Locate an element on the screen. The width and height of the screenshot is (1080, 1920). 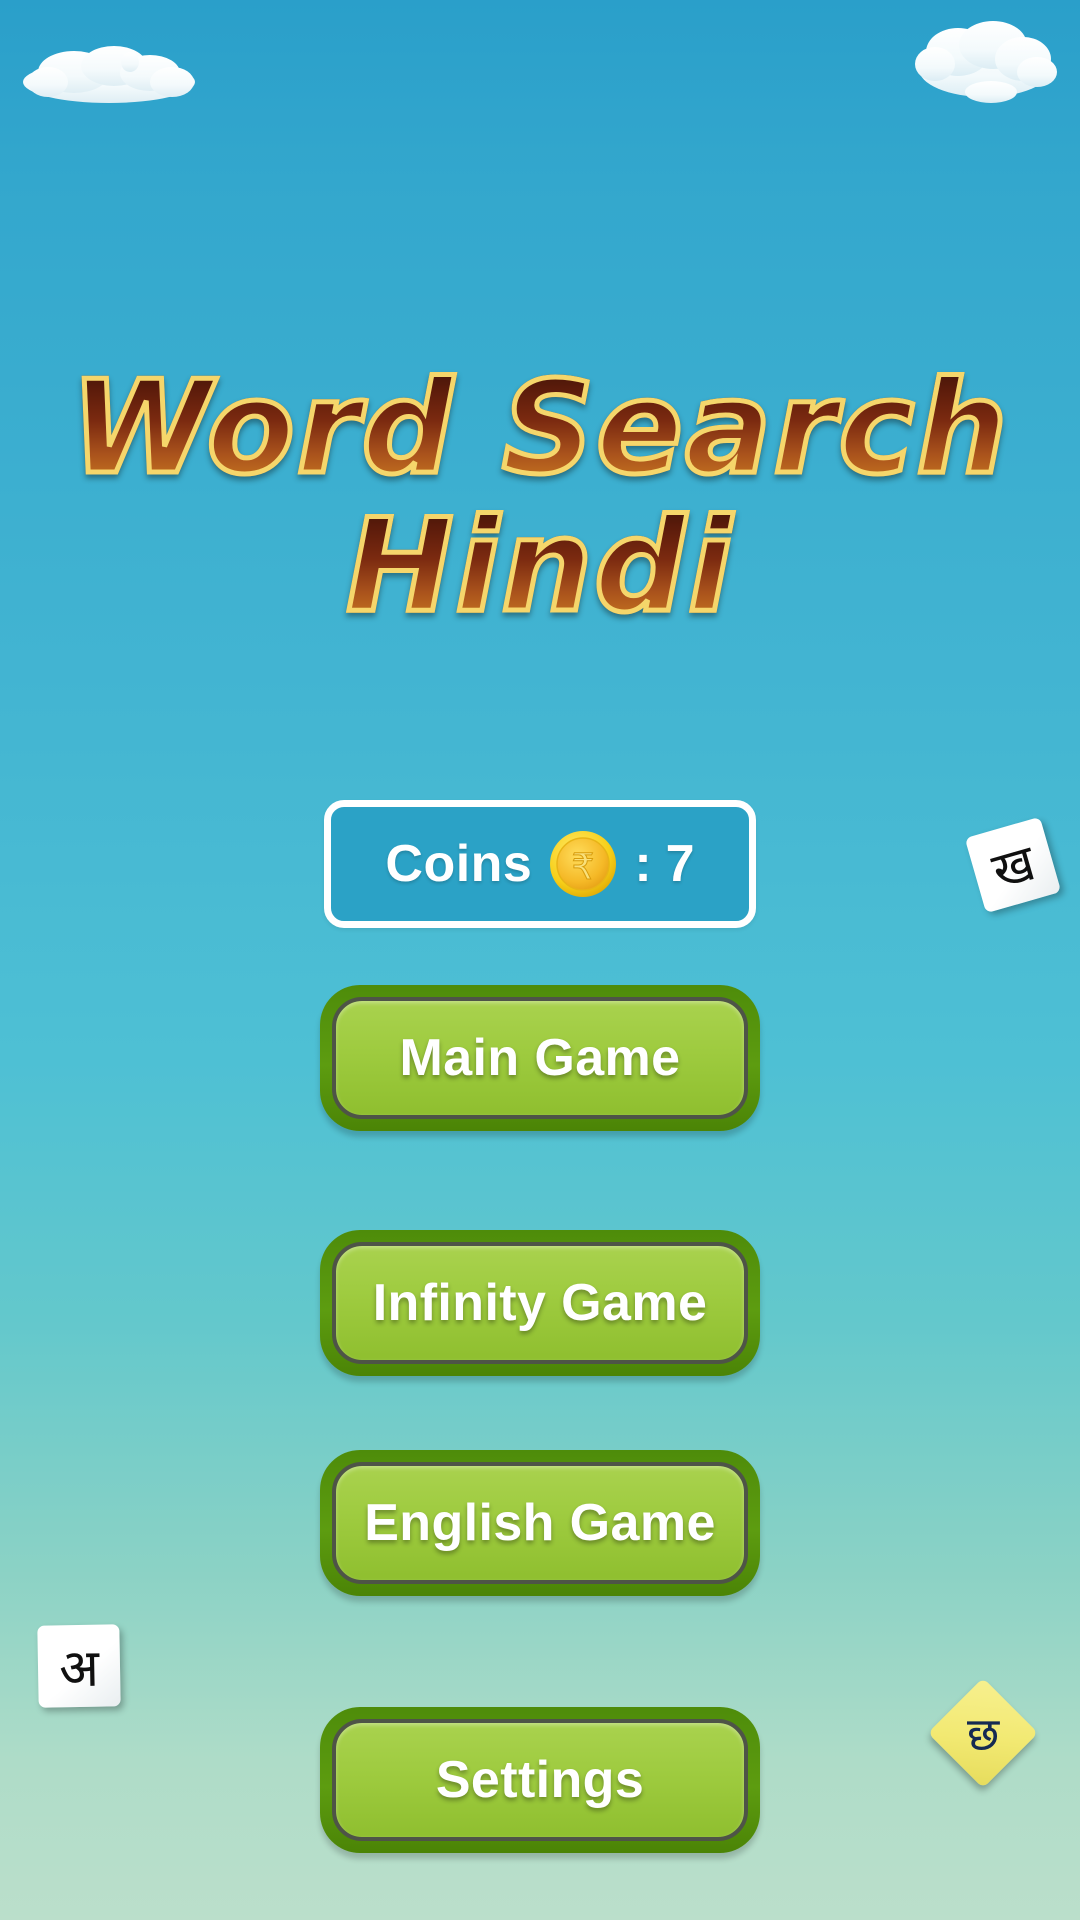
settings-button-label: Settings is located at coordinates (540, 1780).